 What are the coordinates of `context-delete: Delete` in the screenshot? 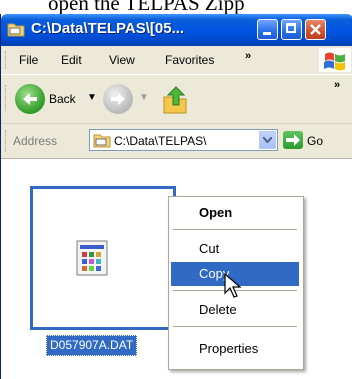 It's located at (235, 310).